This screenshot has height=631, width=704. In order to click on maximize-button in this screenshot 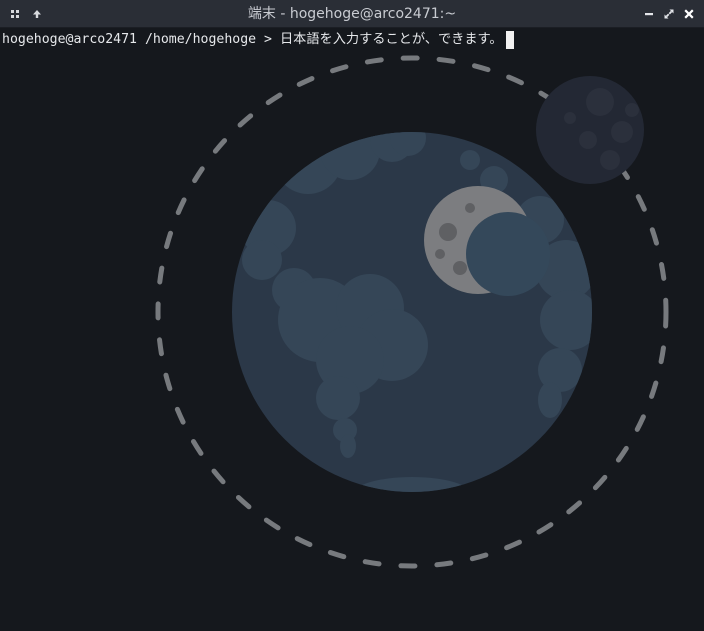, I will do `click(669, 14)`.